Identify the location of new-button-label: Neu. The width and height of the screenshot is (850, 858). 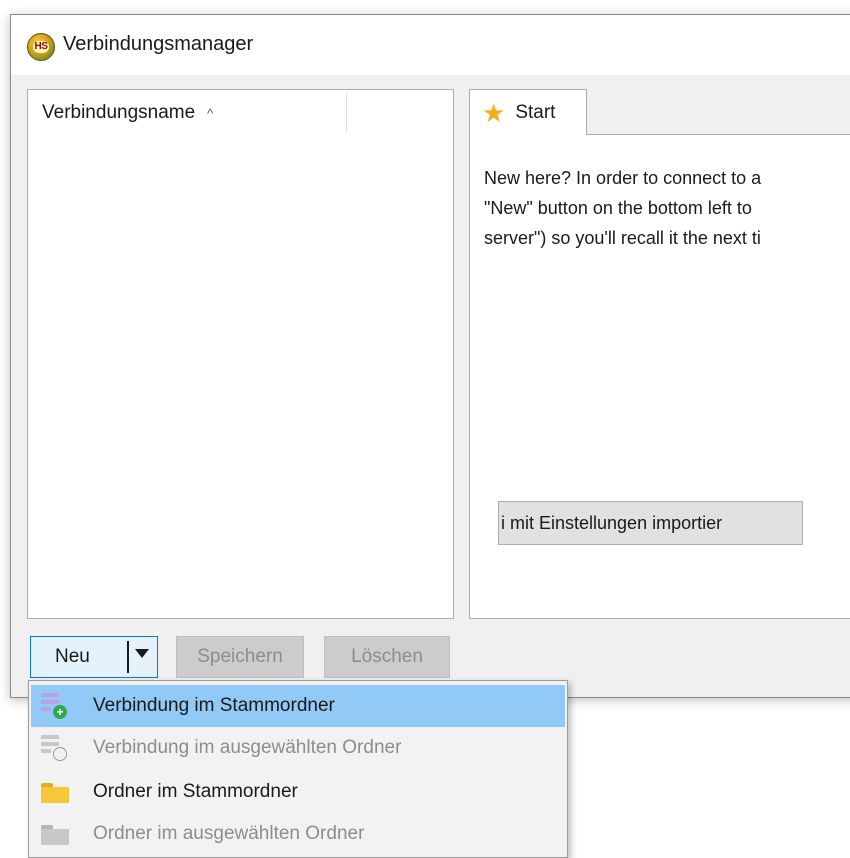
(72, 656).